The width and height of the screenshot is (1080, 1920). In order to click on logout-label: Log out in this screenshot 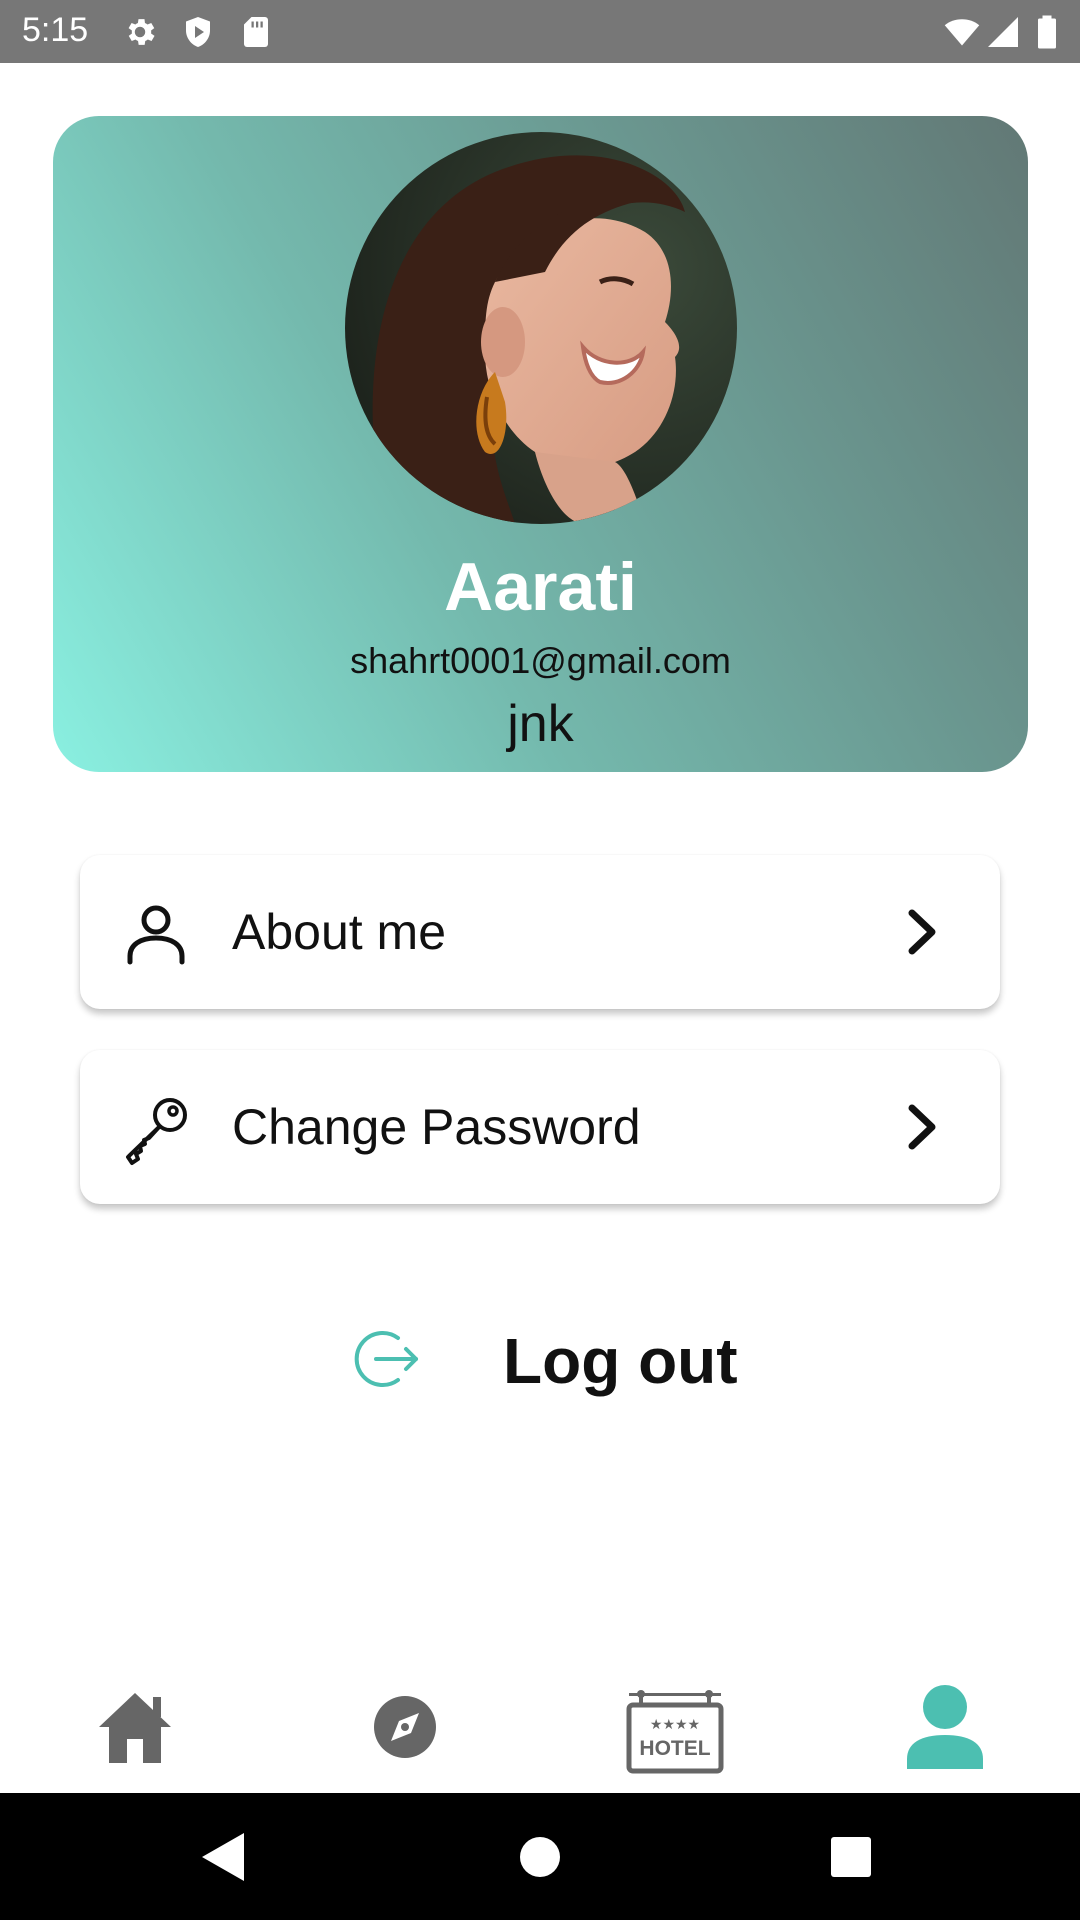, I will do `click(620, 1361)`.